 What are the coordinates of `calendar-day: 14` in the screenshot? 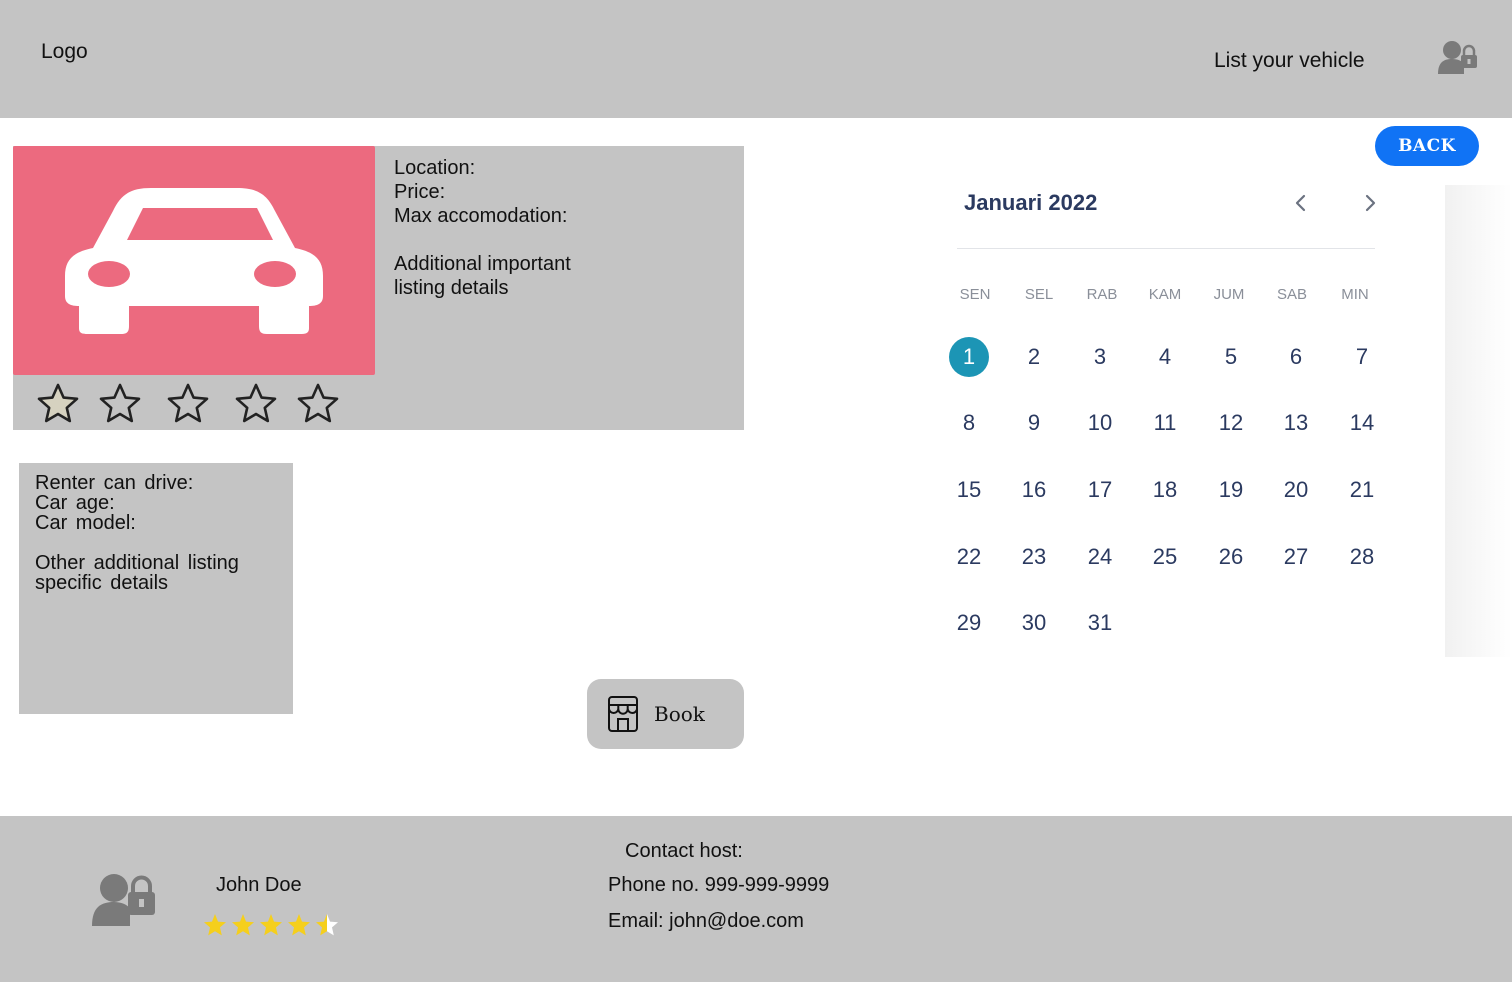 It's located at (1362, 423).